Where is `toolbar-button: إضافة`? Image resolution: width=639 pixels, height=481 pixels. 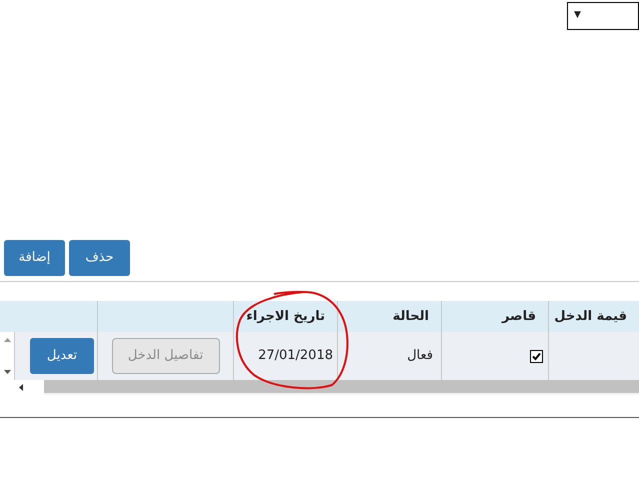
toolbar-button: إضافة is located at coordinates (34, 258).